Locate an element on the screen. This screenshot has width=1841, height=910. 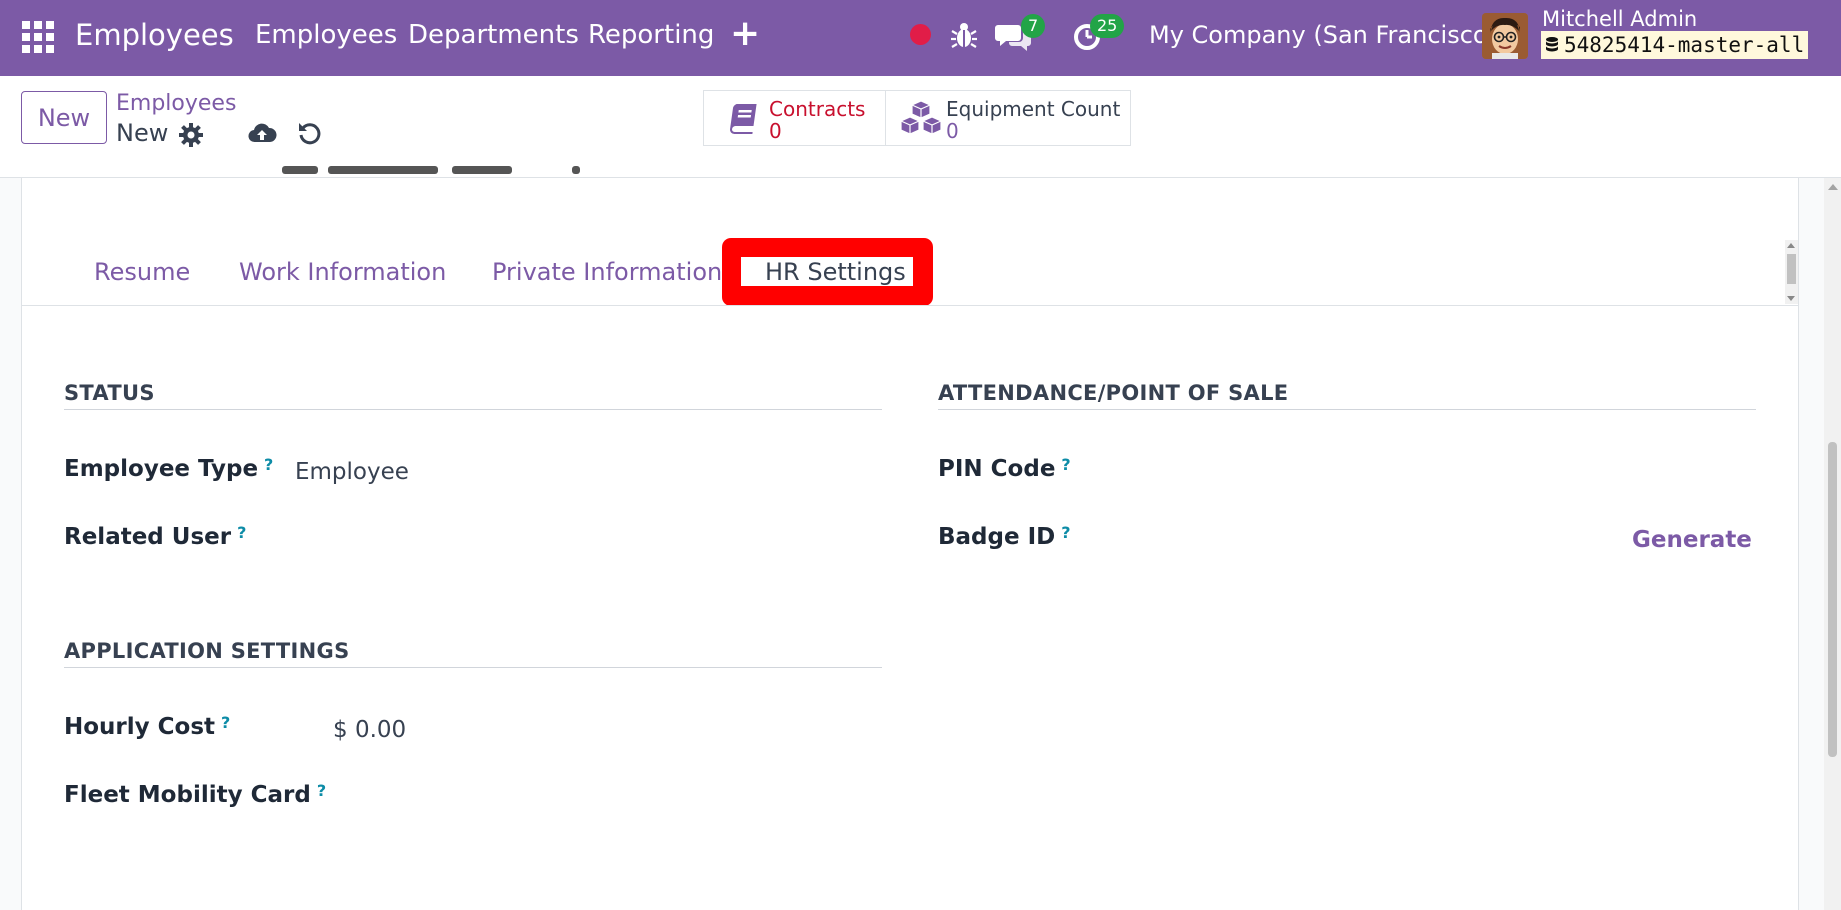
pin-code-label: PIN Code? is located at coordinates (1004, 468).